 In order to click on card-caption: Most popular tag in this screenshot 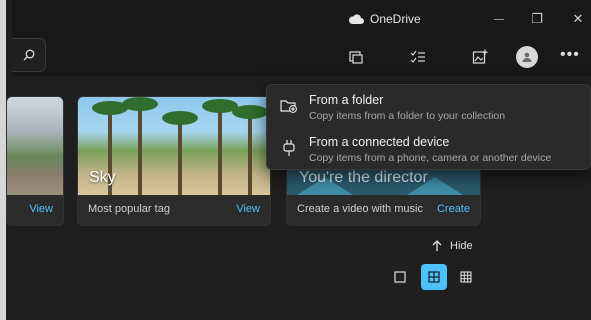, I will do `click(129, 209)`.